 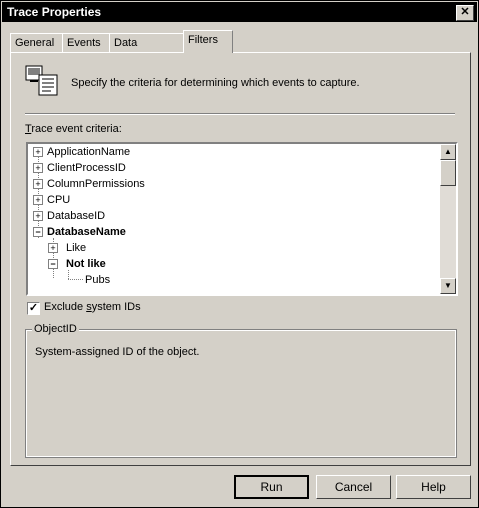 What do you see at coordinates (271, 487) in the screenshot?
I see `run-button: Run` at bounding box center [271, 487].